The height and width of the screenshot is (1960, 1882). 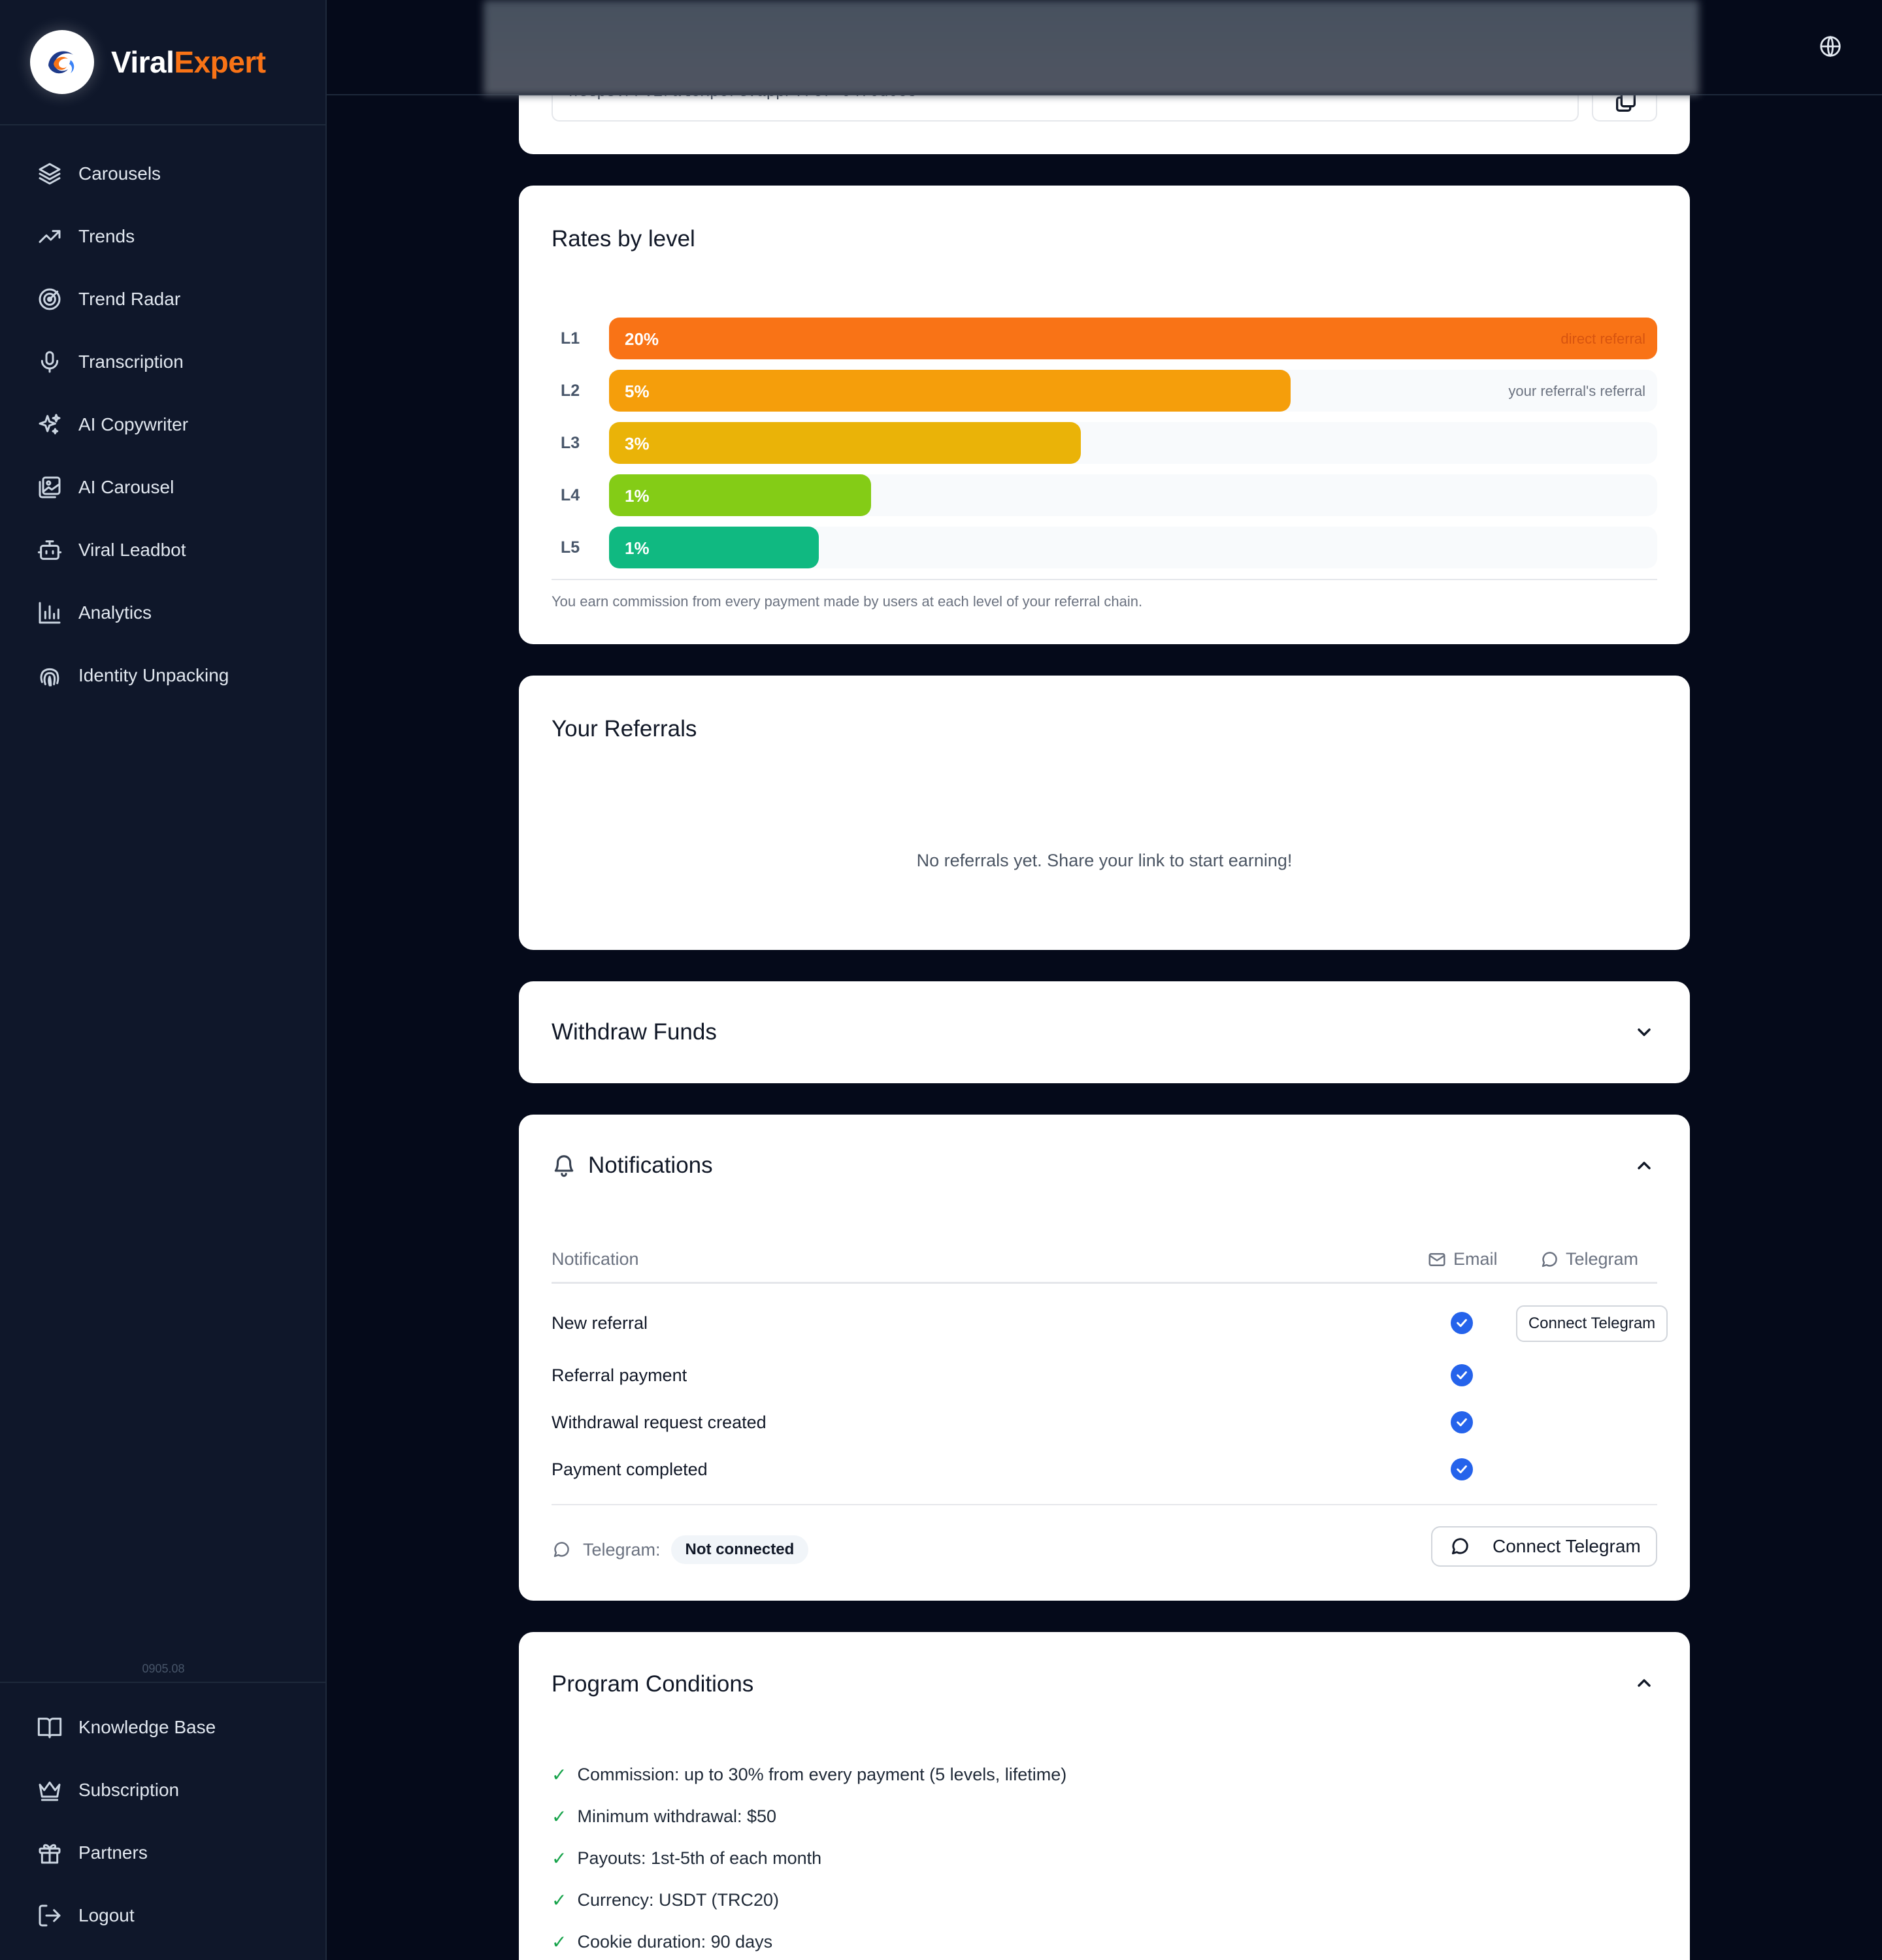 What do you see at coordinates (1104, 1032) in the screenshot?
I see `withdraw-card: Withdraw Funds` at bounding box center [1104, 1032].